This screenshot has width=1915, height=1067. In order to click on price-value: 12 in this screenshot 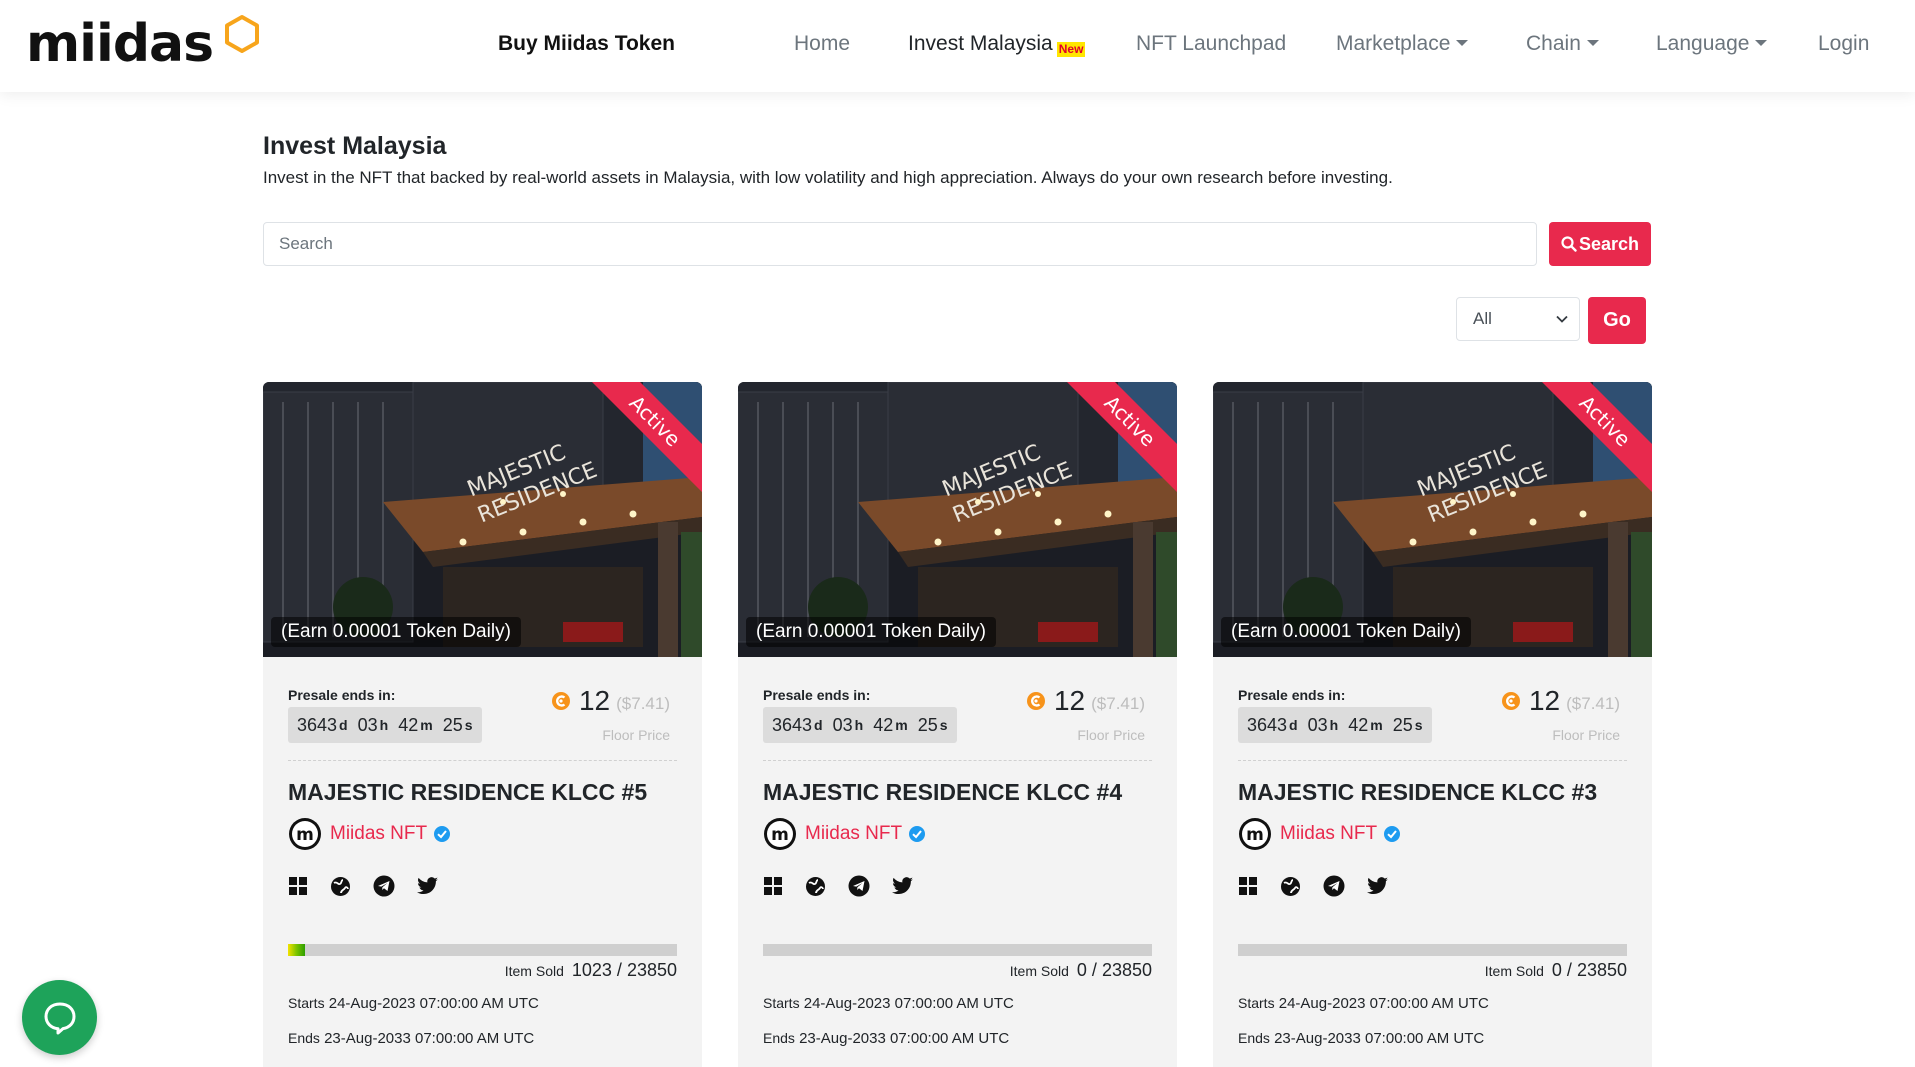, I will do `click(594, 700)`.